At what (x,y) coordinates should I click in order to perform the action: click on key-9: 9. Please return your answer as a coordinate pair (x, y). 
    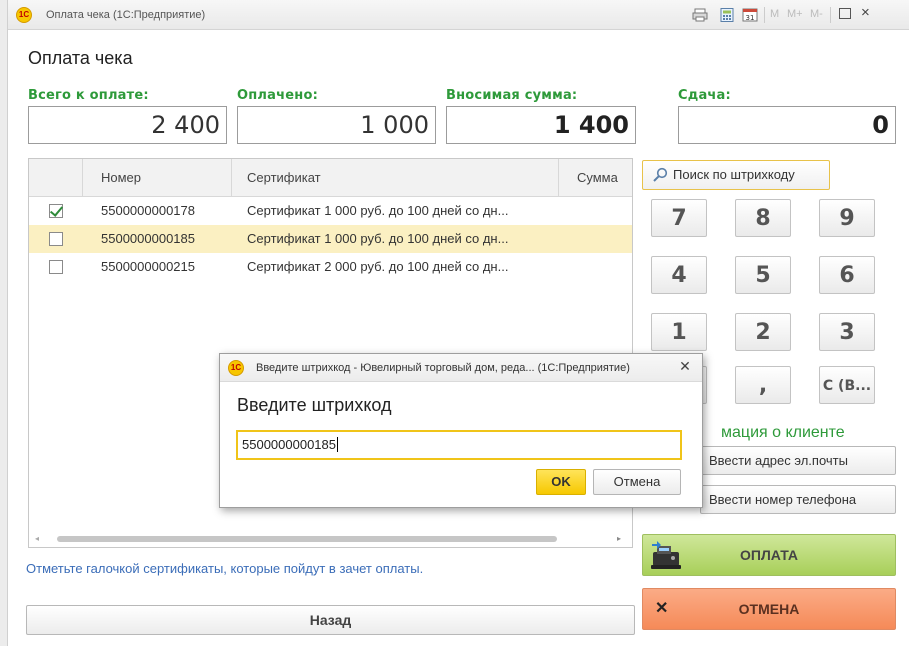
    Looking at the image, I should click on (847, 218).